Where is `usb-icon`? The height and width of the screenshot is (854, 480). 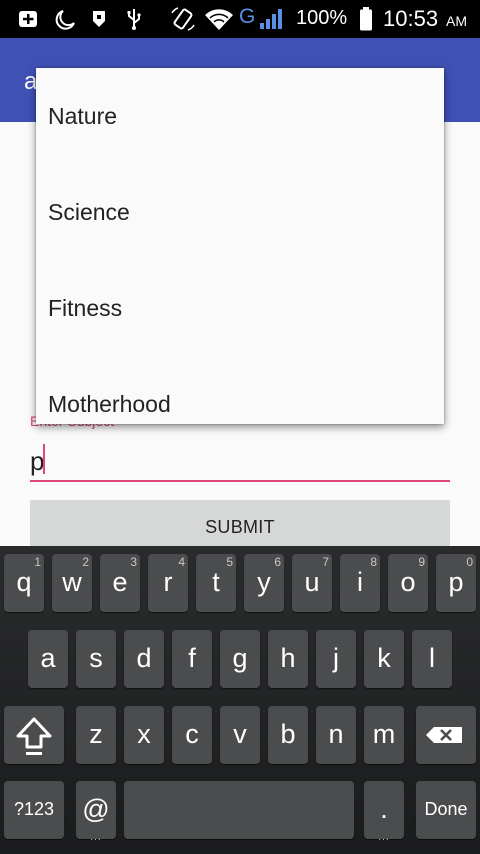 usb-icon is located at coordinates (134, 19).